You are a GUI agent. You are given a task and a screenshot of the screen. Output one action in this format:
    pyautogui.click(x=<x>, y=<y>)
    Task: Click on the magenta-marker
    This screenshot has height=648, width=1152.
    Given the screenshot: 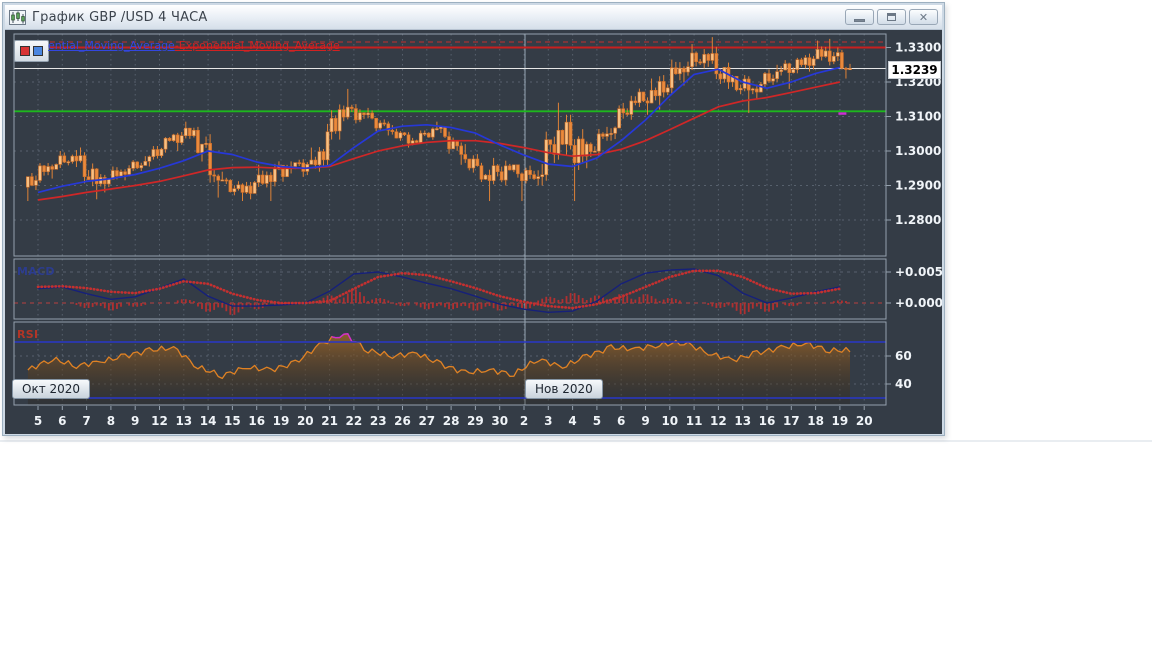 What is the action you would take?
    pyautogui.click(x=842, y=113)
    